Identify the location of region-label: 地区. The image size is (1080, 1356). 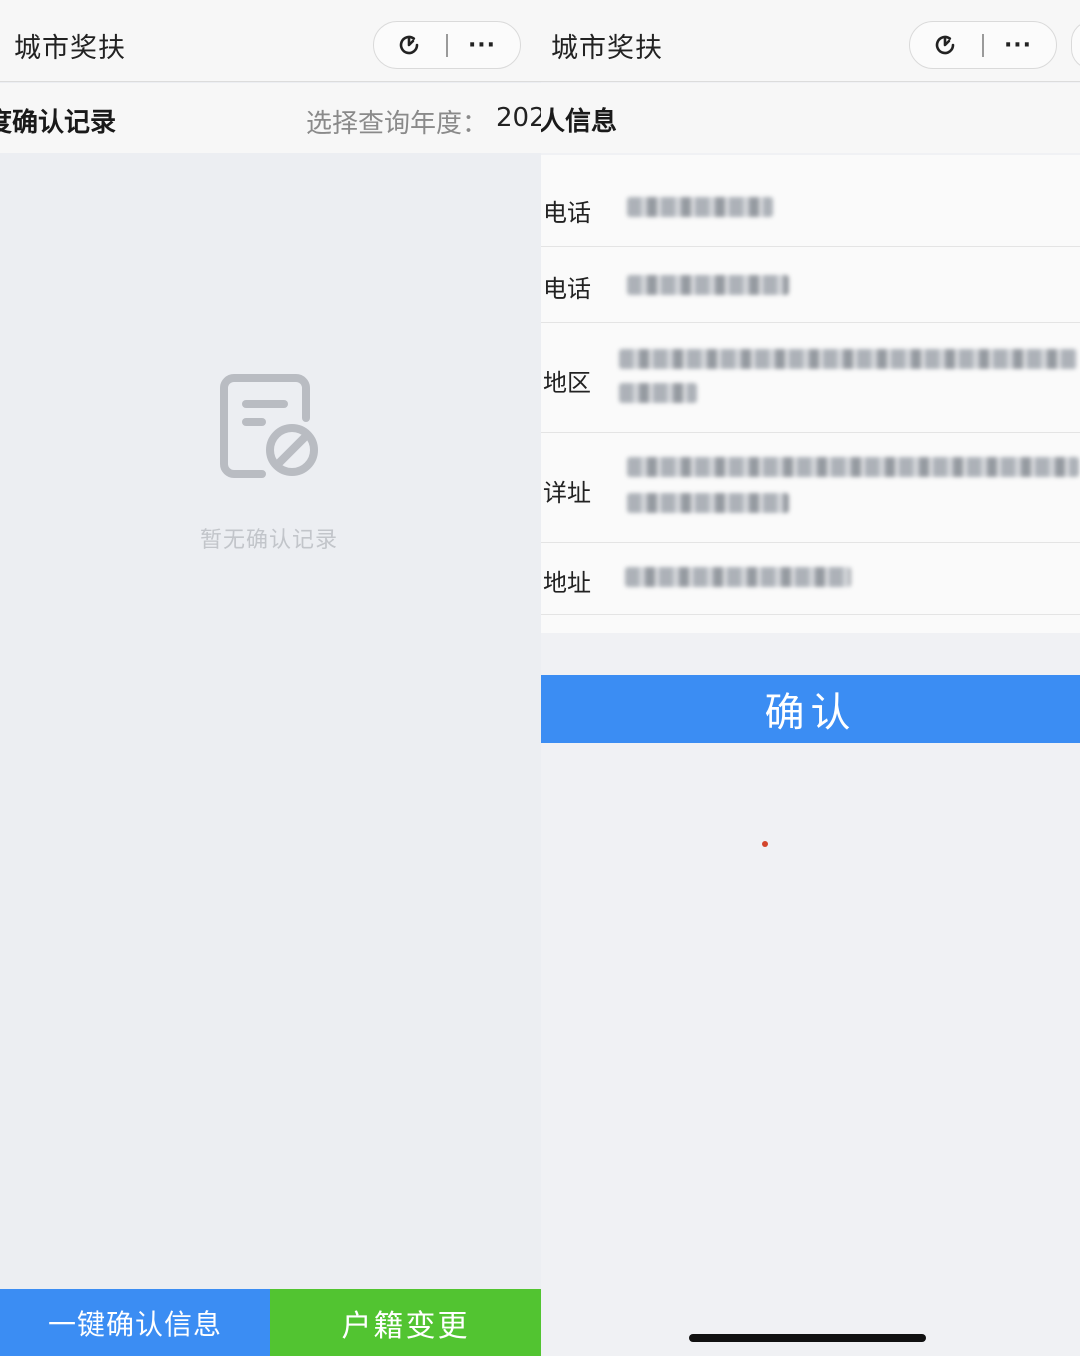
(567, 383).